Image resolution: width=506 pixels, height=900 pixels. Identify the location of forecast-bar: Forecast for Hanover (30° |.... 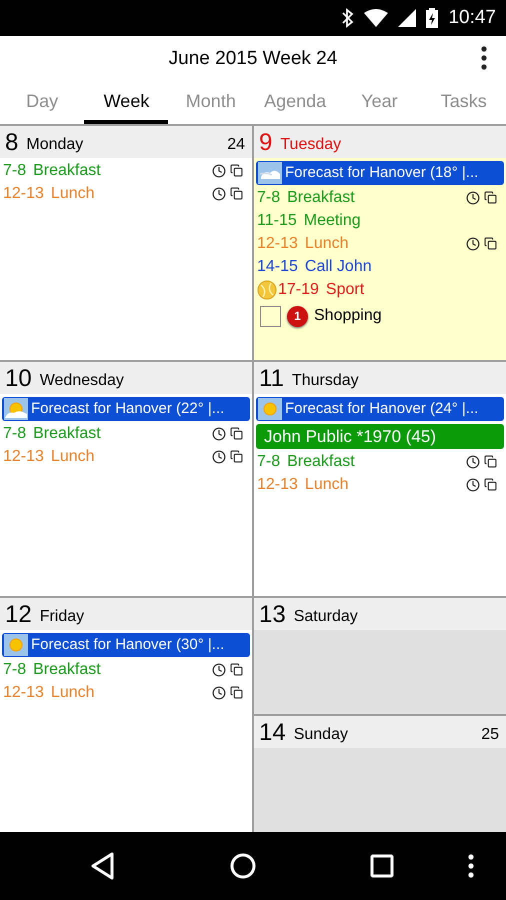
(126, 645).